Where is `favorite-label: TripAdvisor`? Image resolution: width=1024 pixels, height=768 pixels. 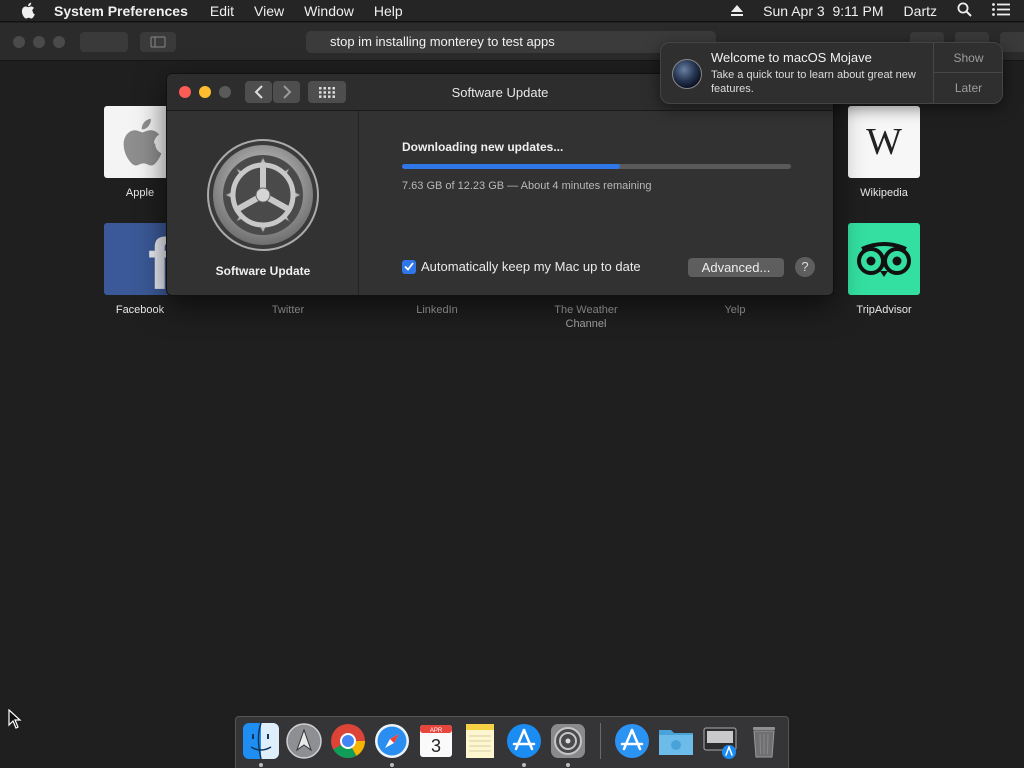
favorite-label: TripAdvisor is located at coordinates (884, 310).